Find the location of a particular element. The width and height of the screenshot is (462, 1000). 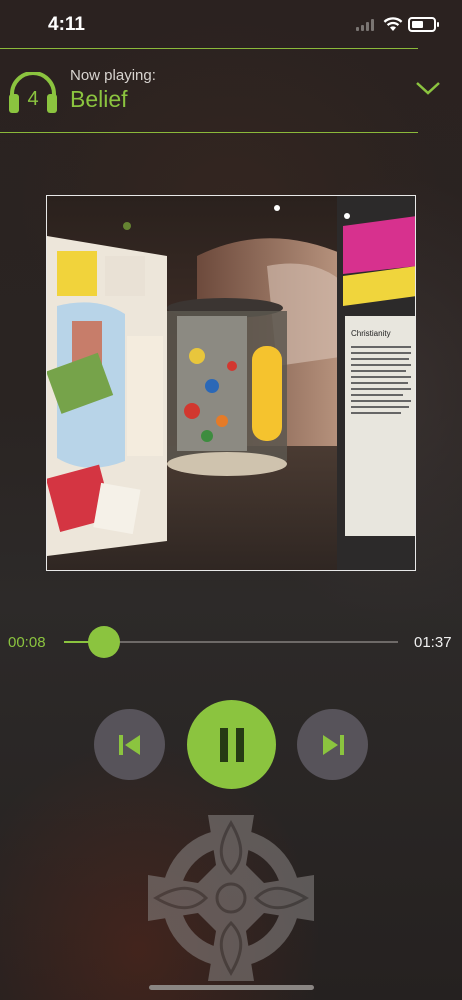

elapsed-time: 00:08 is located at coordinates (27, 642).